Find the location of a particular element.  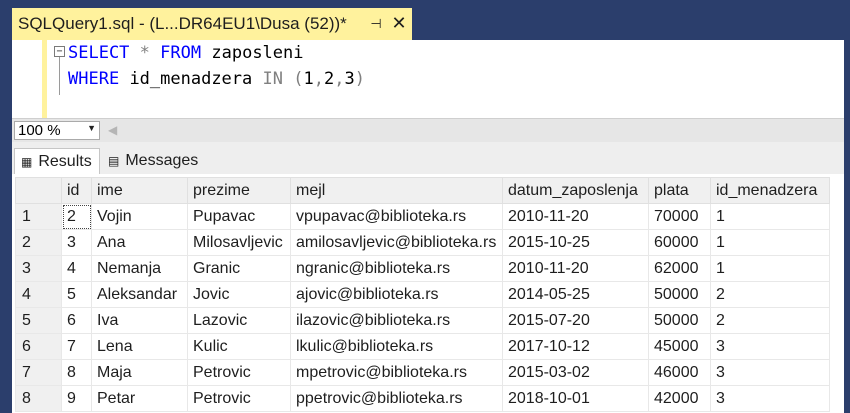

cell-mejl: ilazovic@biblioteka.rs is located at coordinates (396, 320).